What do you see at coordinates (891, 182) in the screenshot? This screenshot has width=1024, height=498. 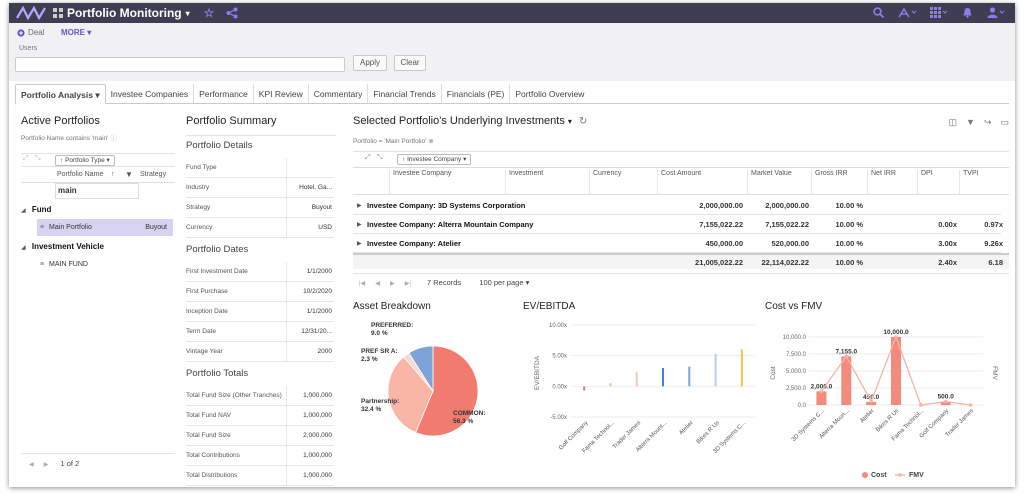 I see `column-header: Net IRR` at bounding box center [891, 182].